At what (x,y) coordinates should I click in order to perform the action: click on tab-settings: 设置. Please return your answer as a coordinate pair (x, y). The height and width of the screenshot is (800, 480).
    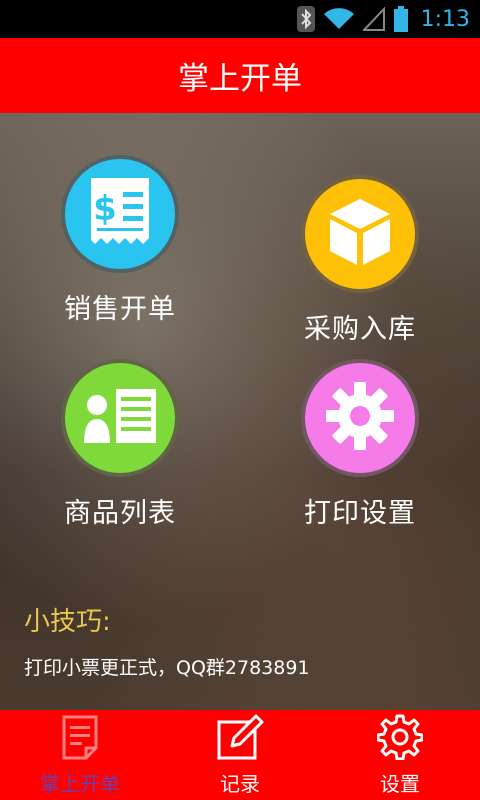
    Looking at the image, I should click on (400, 755).